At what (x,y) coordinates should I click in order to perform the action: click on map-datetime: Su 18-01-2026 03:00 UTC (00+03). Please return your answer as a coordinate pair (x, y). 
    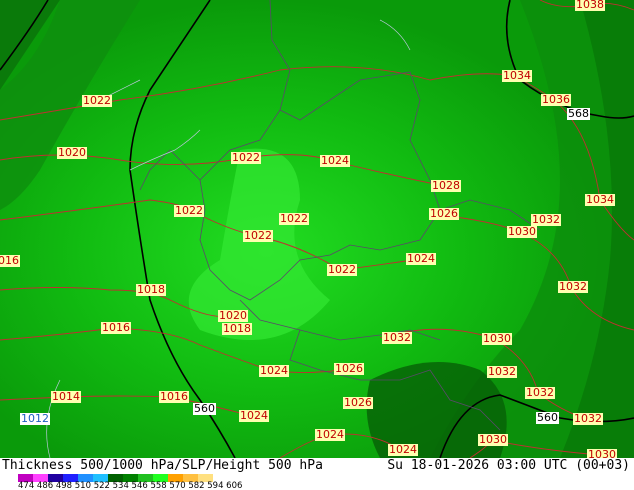
    Looking at the image, I should click on (508, 465).